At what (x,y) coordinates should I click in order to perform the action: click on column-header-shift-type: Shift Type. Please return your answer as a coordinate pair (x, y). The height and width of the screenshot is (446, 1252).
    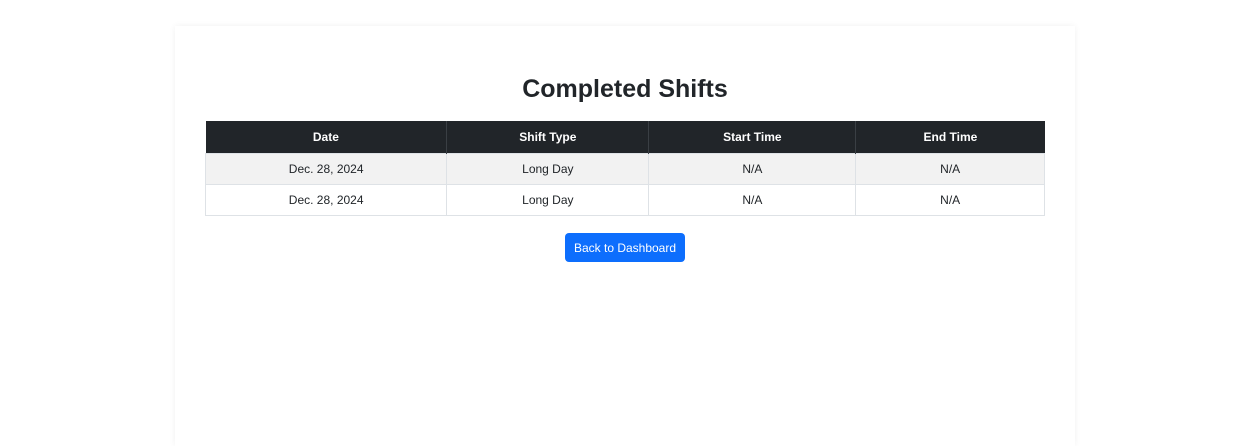
    Looking at the image, I should click on (548, 137).